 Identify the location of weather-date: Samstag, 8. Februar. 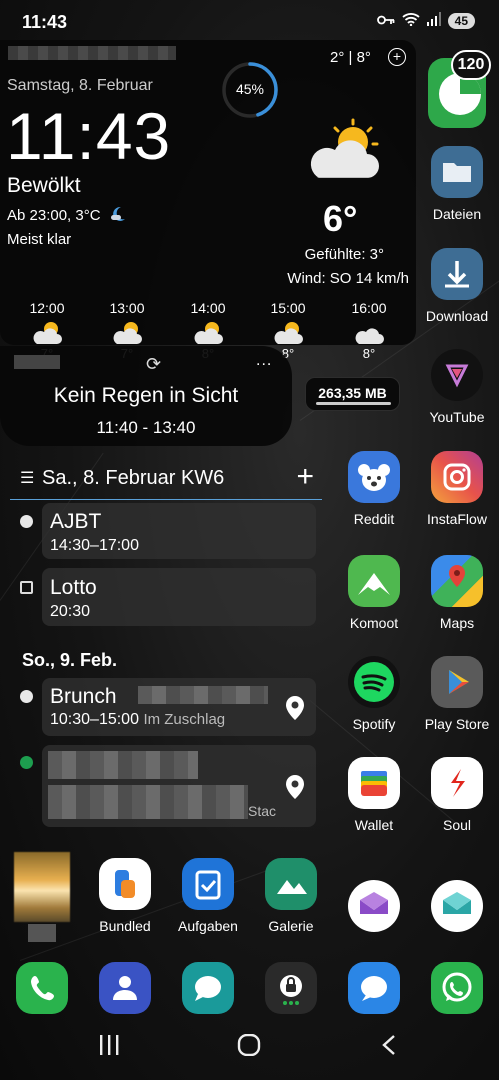
(80, 85).